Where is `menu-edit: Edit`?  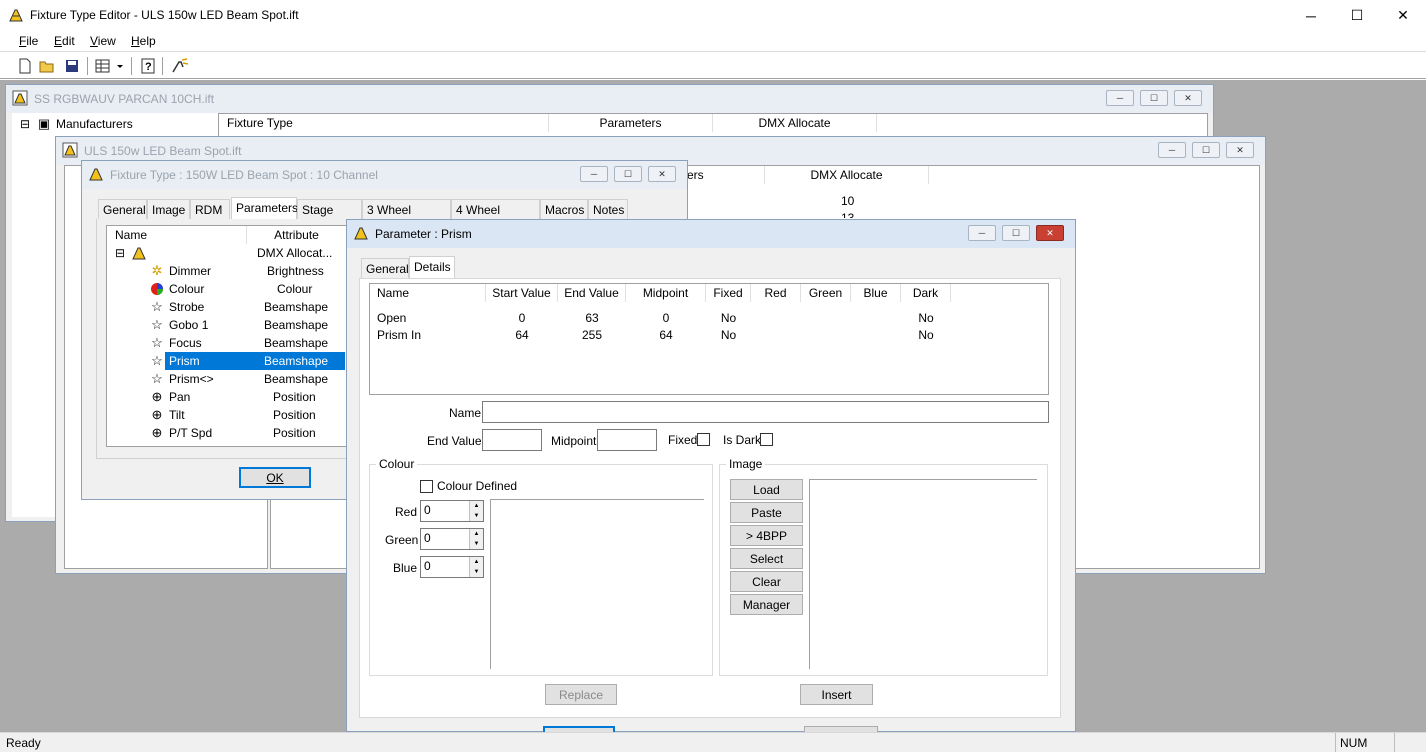
menu-edit: Edit is located at coordinates (64, 41).